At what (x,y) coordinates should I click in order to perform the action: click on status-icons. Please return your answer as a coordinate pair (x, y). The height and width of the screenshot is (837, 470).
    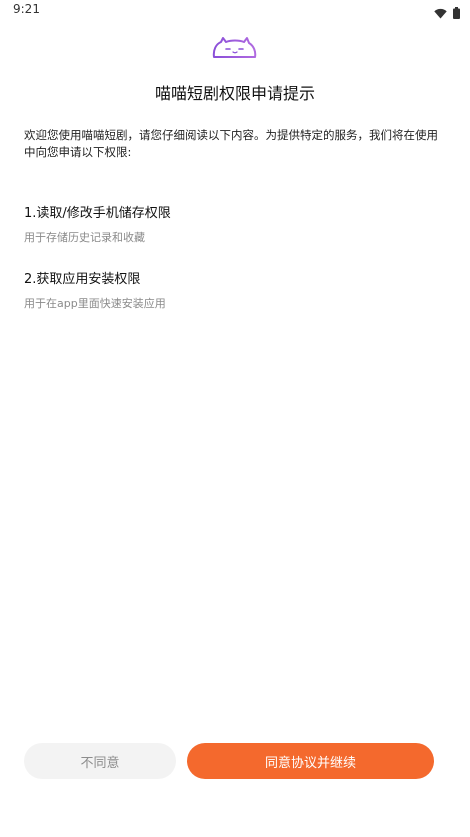
    Looking at the image, I should click on (447, 13).